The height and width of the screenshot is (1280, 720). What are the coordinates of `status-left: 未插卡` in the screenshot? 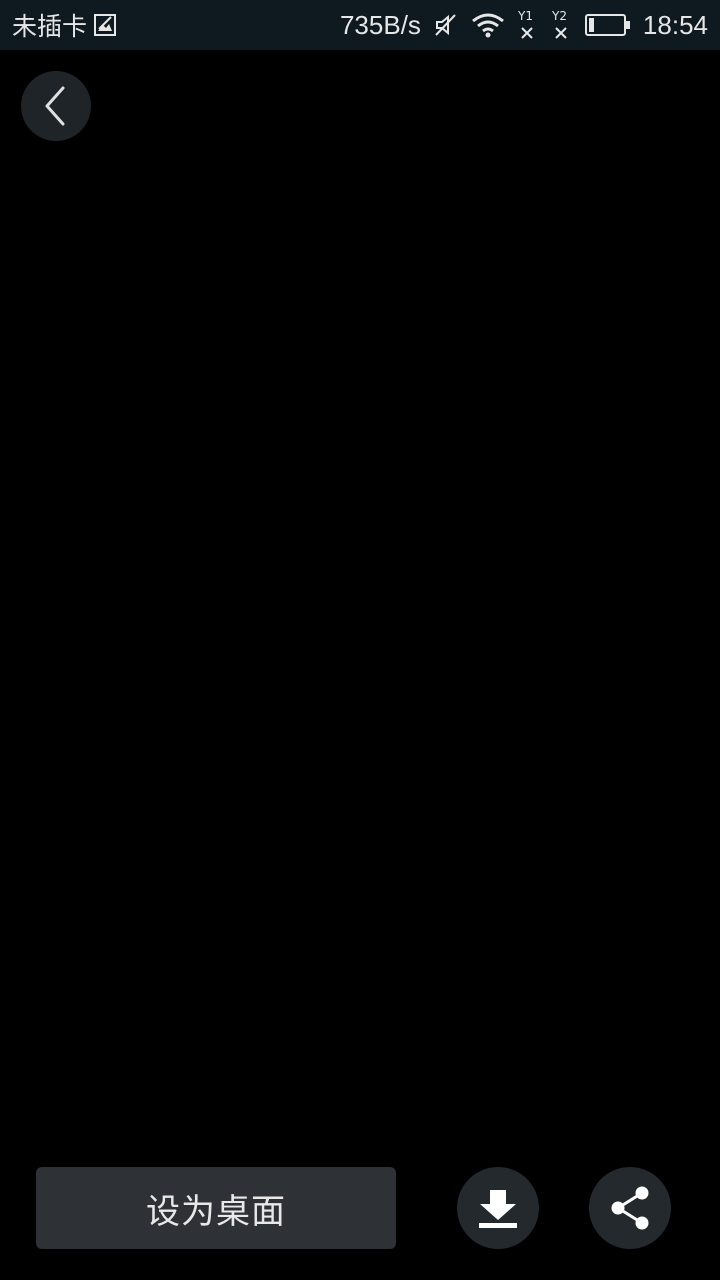 It's located at (64, 25).